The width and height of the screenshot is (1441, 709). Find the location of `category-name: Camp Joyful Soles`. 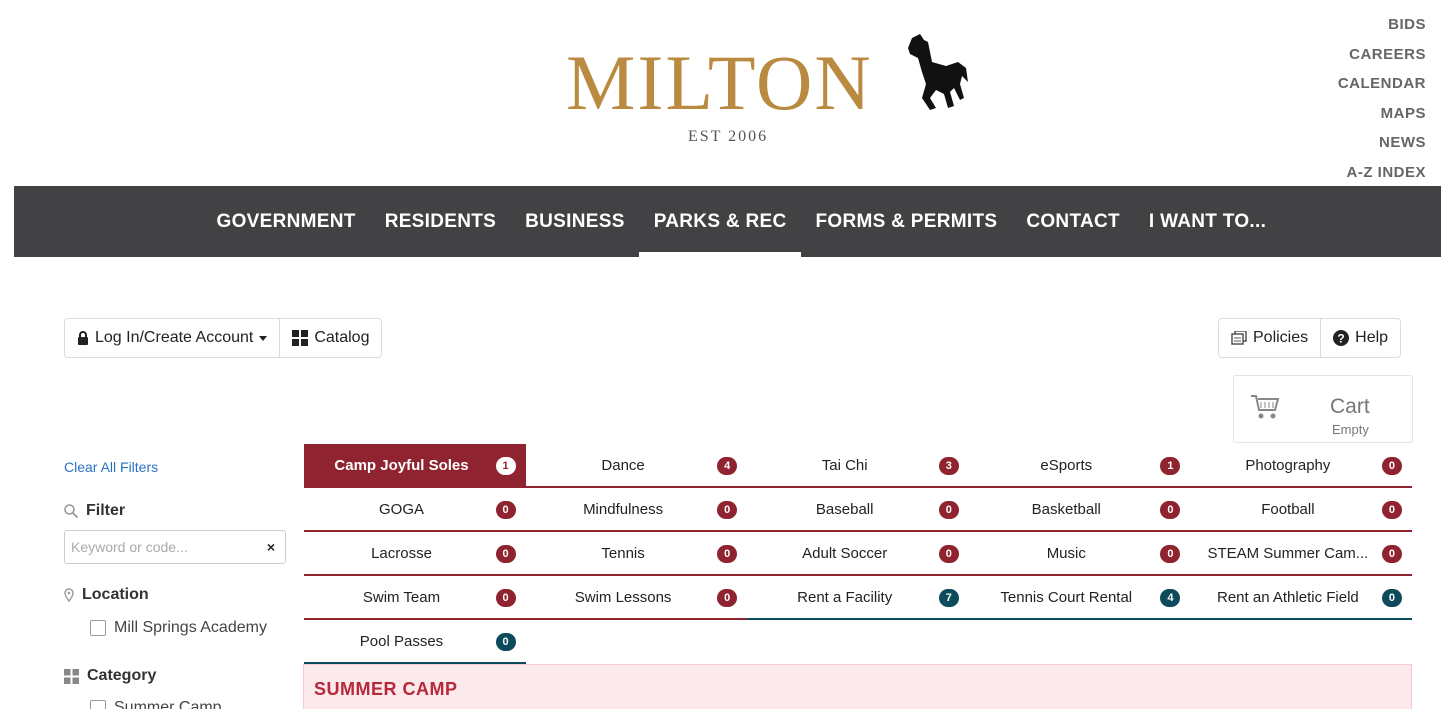

category-name: Camp Joyful Soles is located at coordinates (401, 465).